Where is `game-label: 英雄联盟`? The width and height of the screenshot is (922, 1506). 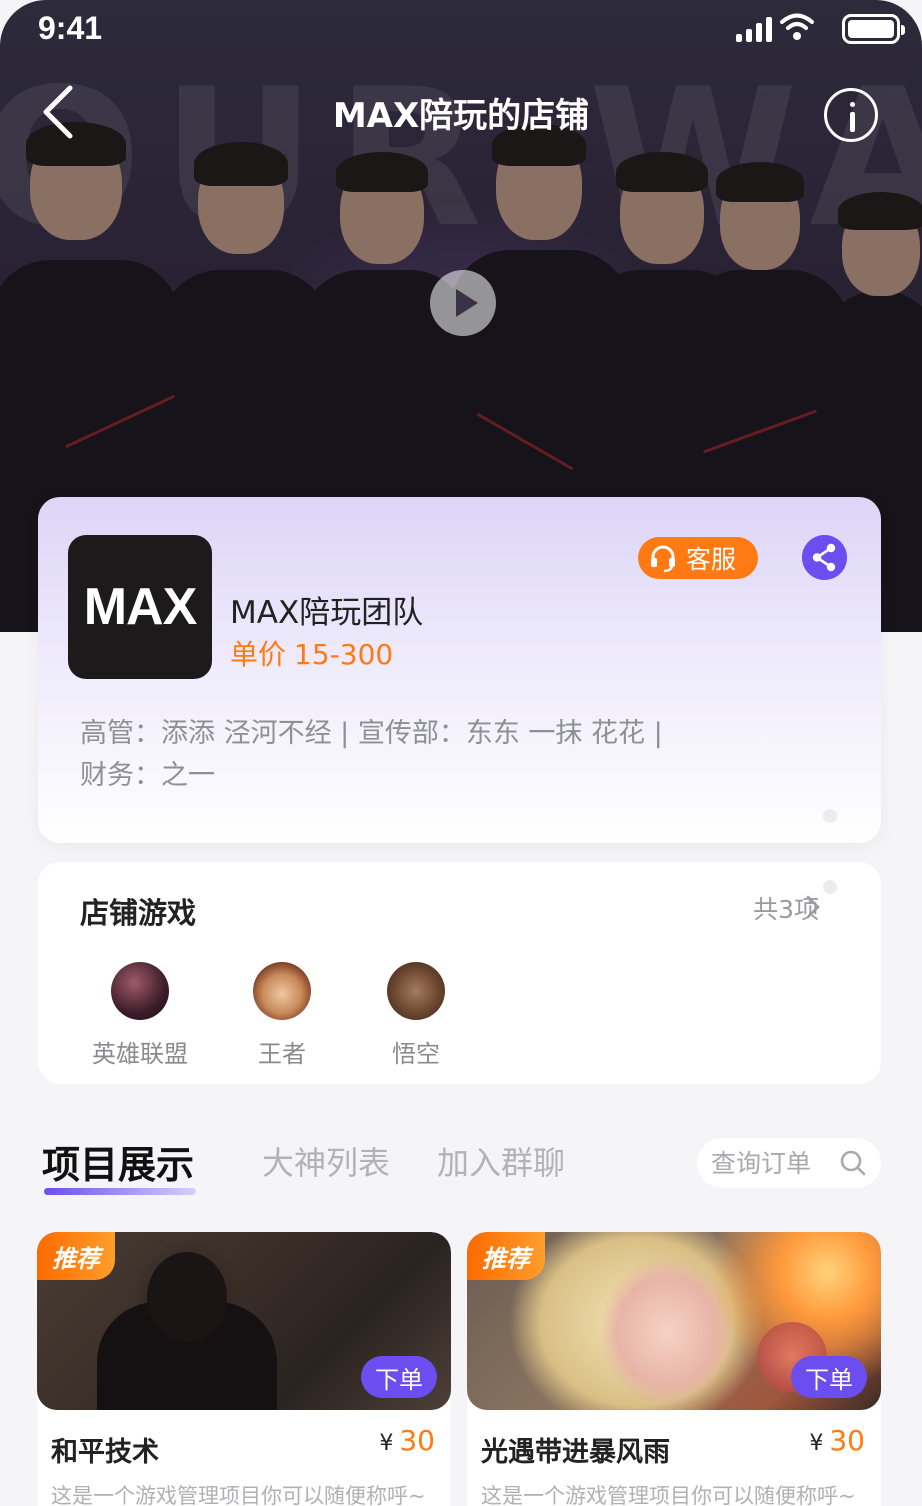
game-label: 英雄联盟 is located at coordinates (140, 1054).